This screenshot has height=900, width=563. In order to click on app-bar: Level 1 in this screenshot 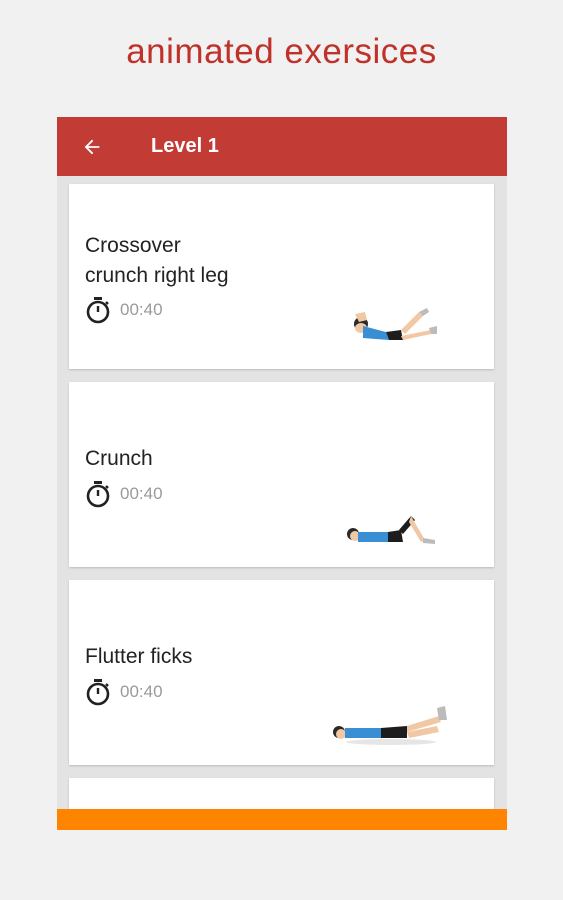, I will do `click(282, 146)`.